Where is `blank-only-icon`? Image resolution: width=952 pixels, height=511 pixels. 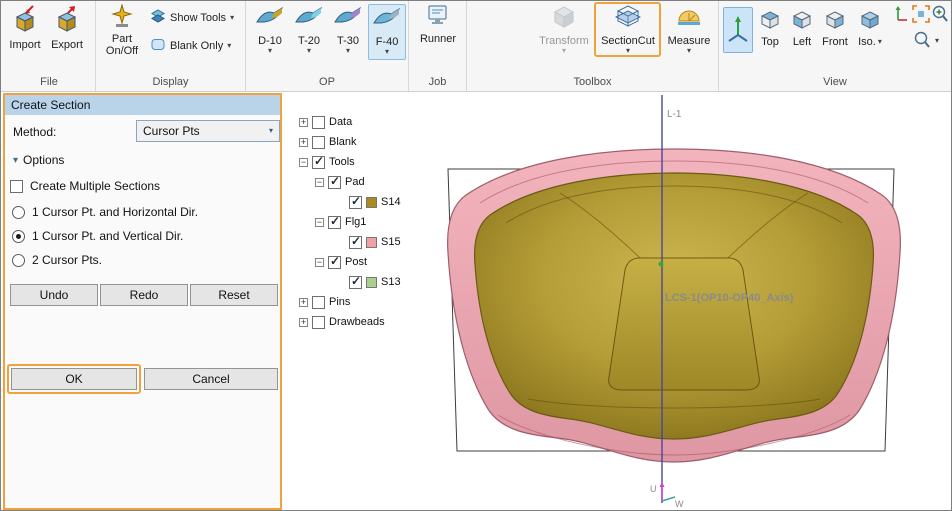 blank-only-icon is located at coordinates (158, 46).